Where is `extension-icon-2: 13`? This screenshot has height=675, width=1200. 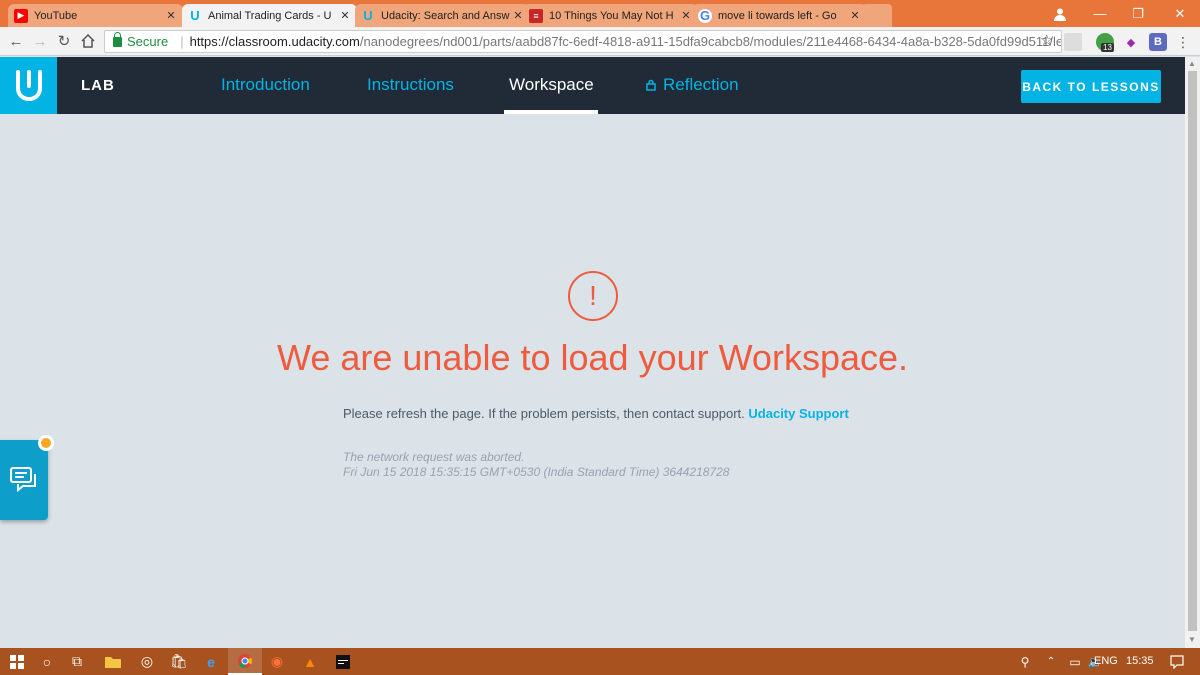
extension-icon-2: 13 is located at coordinates (1105, 42).